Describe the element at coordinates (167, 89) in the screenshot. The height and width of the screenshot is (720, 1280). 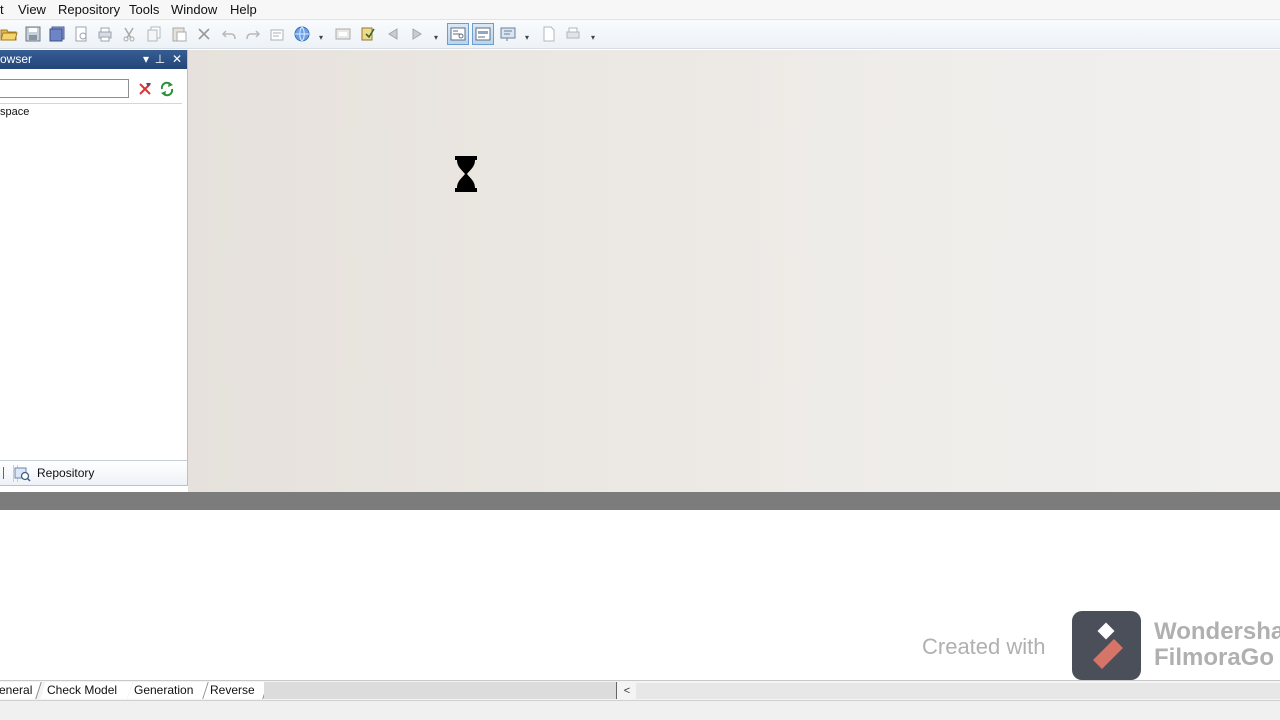
I see `refresh-icon` at that location.